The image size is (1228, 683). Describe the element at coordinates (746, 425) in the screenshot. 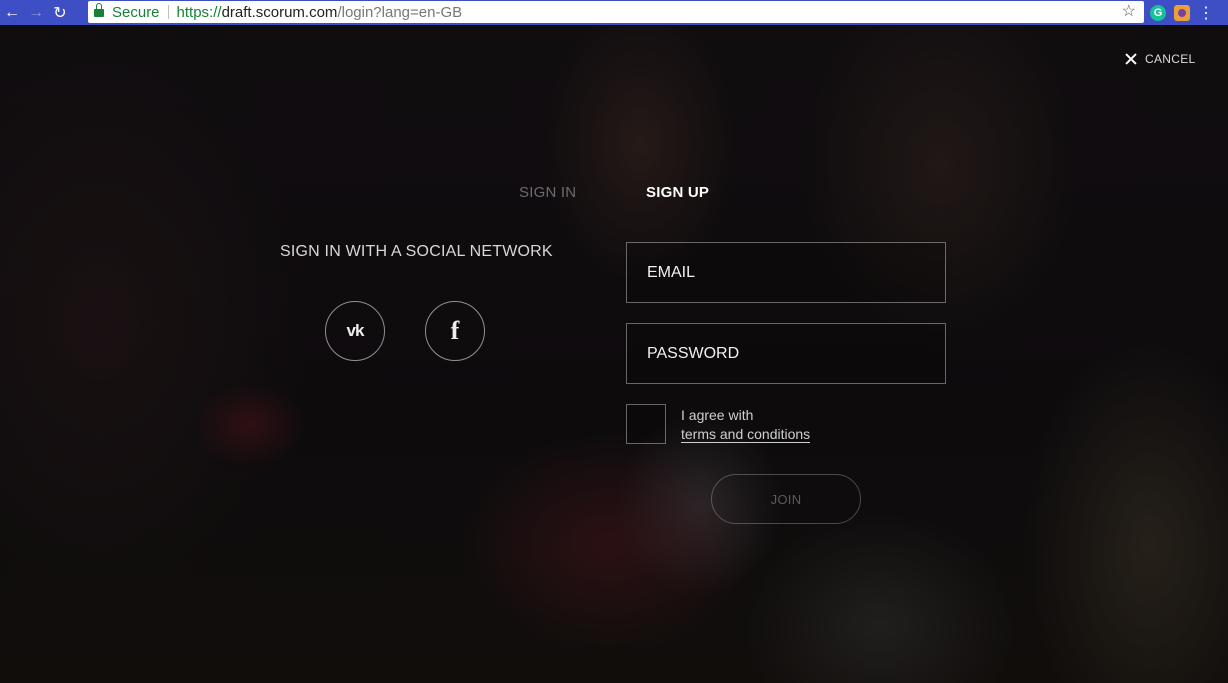

I see `agree-label: I agree with terms and conditions` at that location.